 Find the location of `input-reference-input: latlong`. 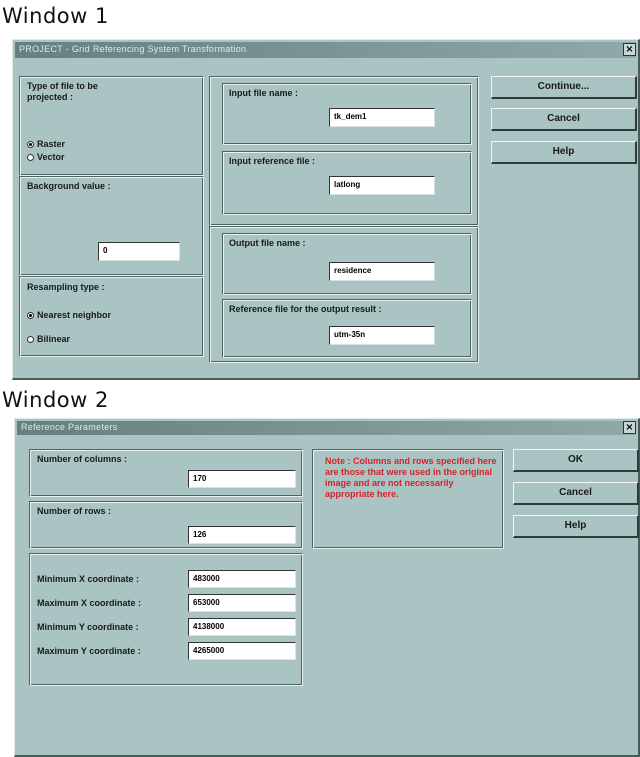

input-reference-input: latlong is located at coordinates (382, 185).